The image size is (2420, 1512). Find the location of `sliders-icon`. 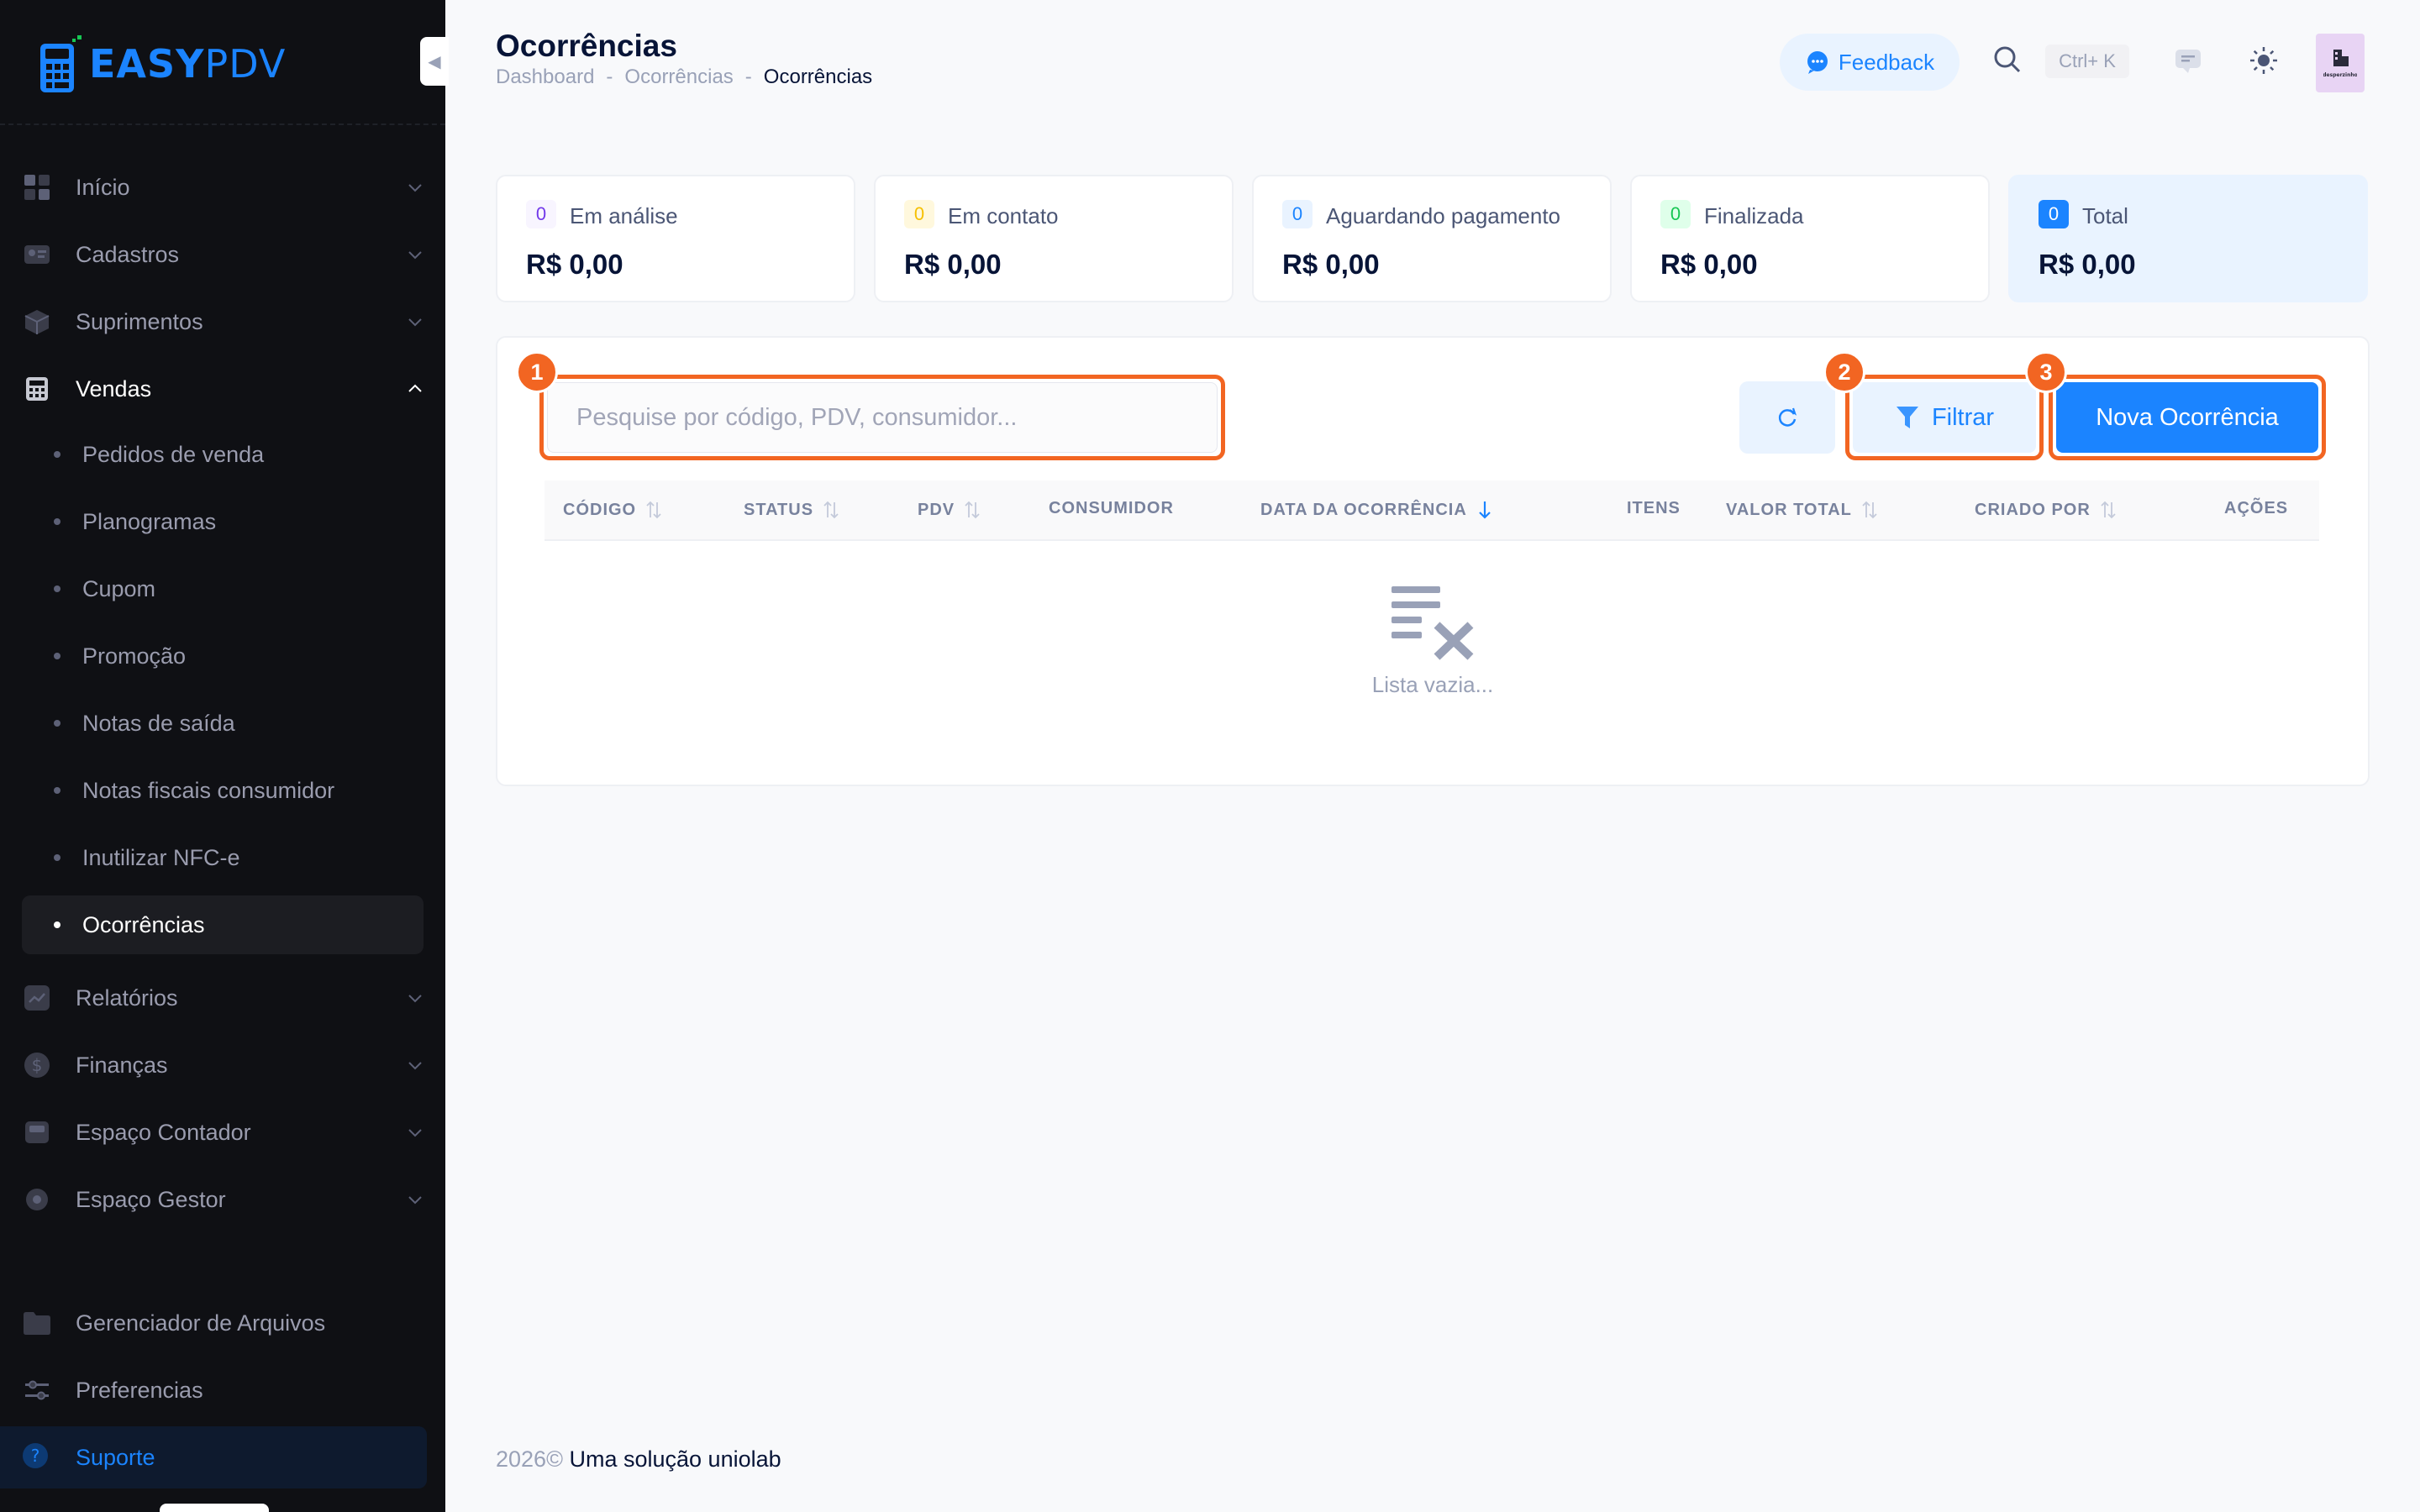

sliders-icon is located at coordinates (37, 1390).